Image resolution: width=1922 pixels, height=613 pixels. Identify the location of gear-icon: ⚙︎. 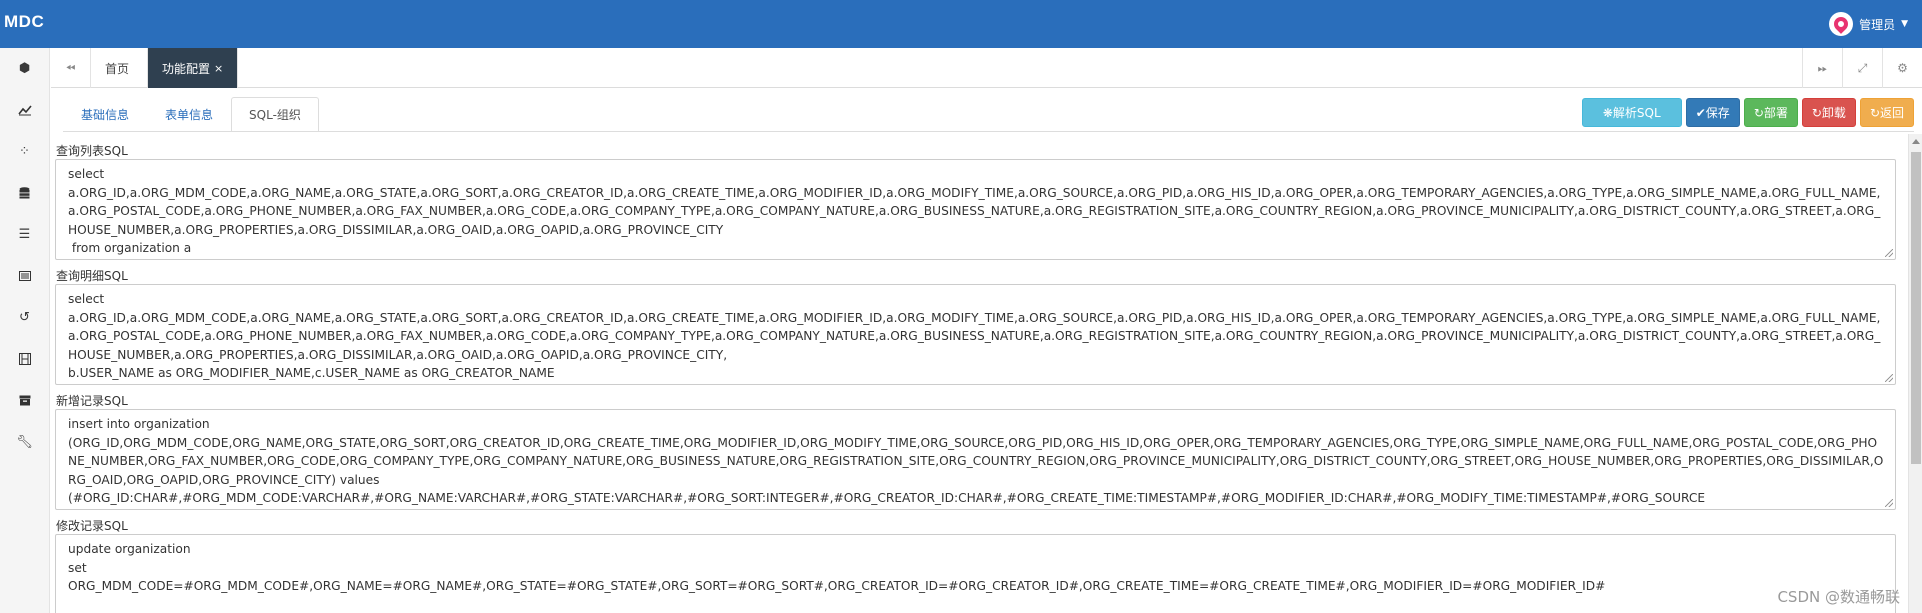
(1902, 68).